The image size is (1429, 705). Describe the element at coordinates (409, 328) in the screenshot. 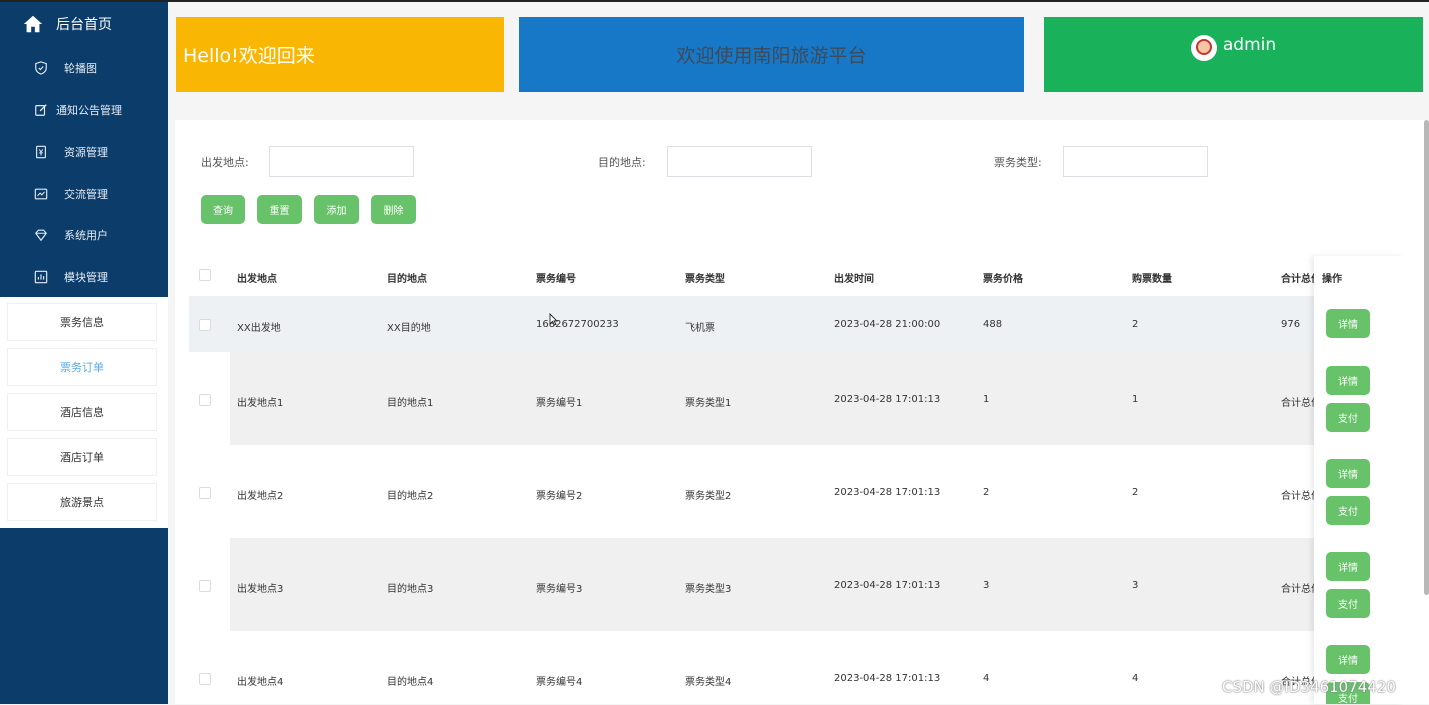

I see `cell-destination: XX目的地` at that location.